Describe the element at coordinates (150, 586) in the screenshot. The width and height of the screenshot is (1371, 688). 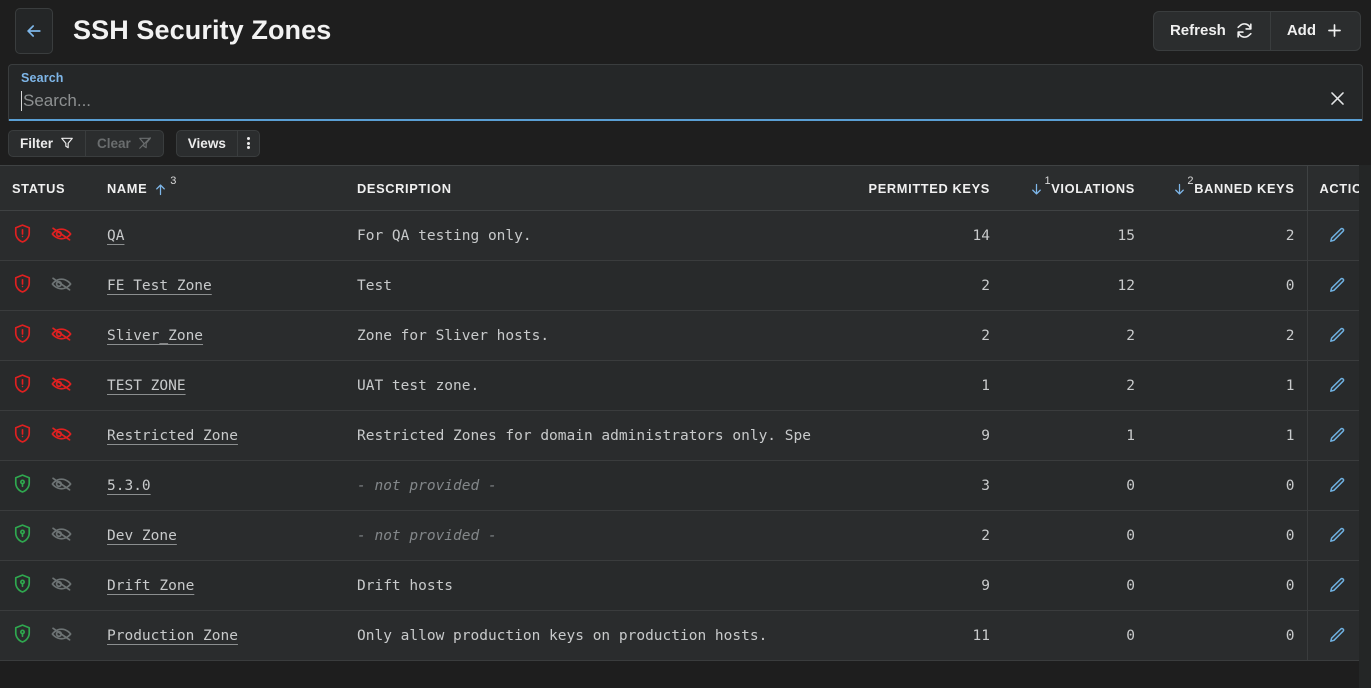
I see `zone-name-link: Drift Zone` at that location.